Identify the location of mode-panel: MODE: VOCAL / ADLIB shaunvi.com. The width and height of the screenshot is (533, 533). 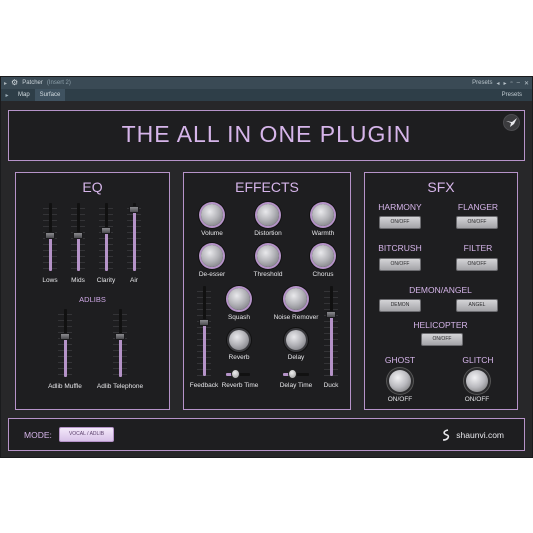
(266, 434).